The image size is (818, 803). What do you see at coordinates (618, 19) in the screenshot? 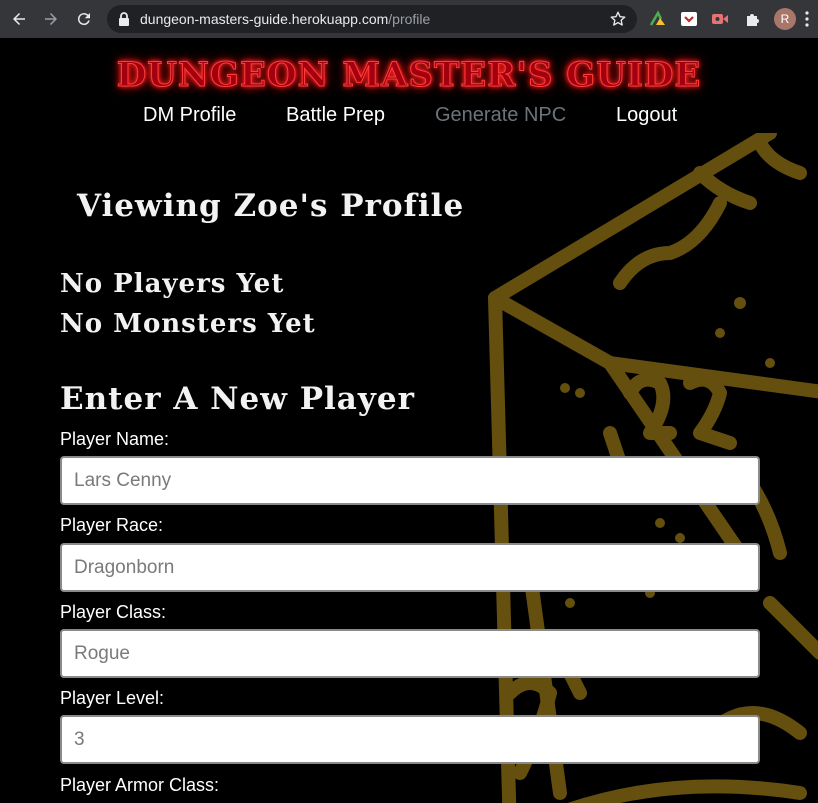
I see `bookmark-star-icon` at bounding box center [618, 19].